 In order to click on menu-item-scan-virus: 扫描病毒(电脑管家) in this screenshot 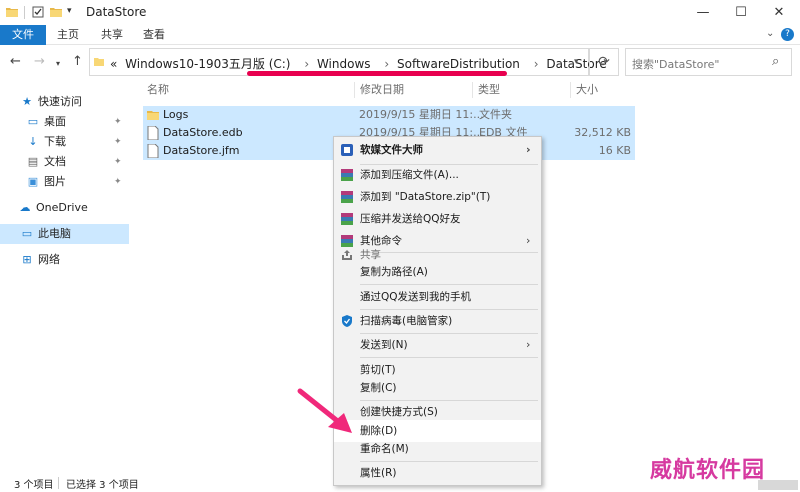, I will do `click(437, 321)`.